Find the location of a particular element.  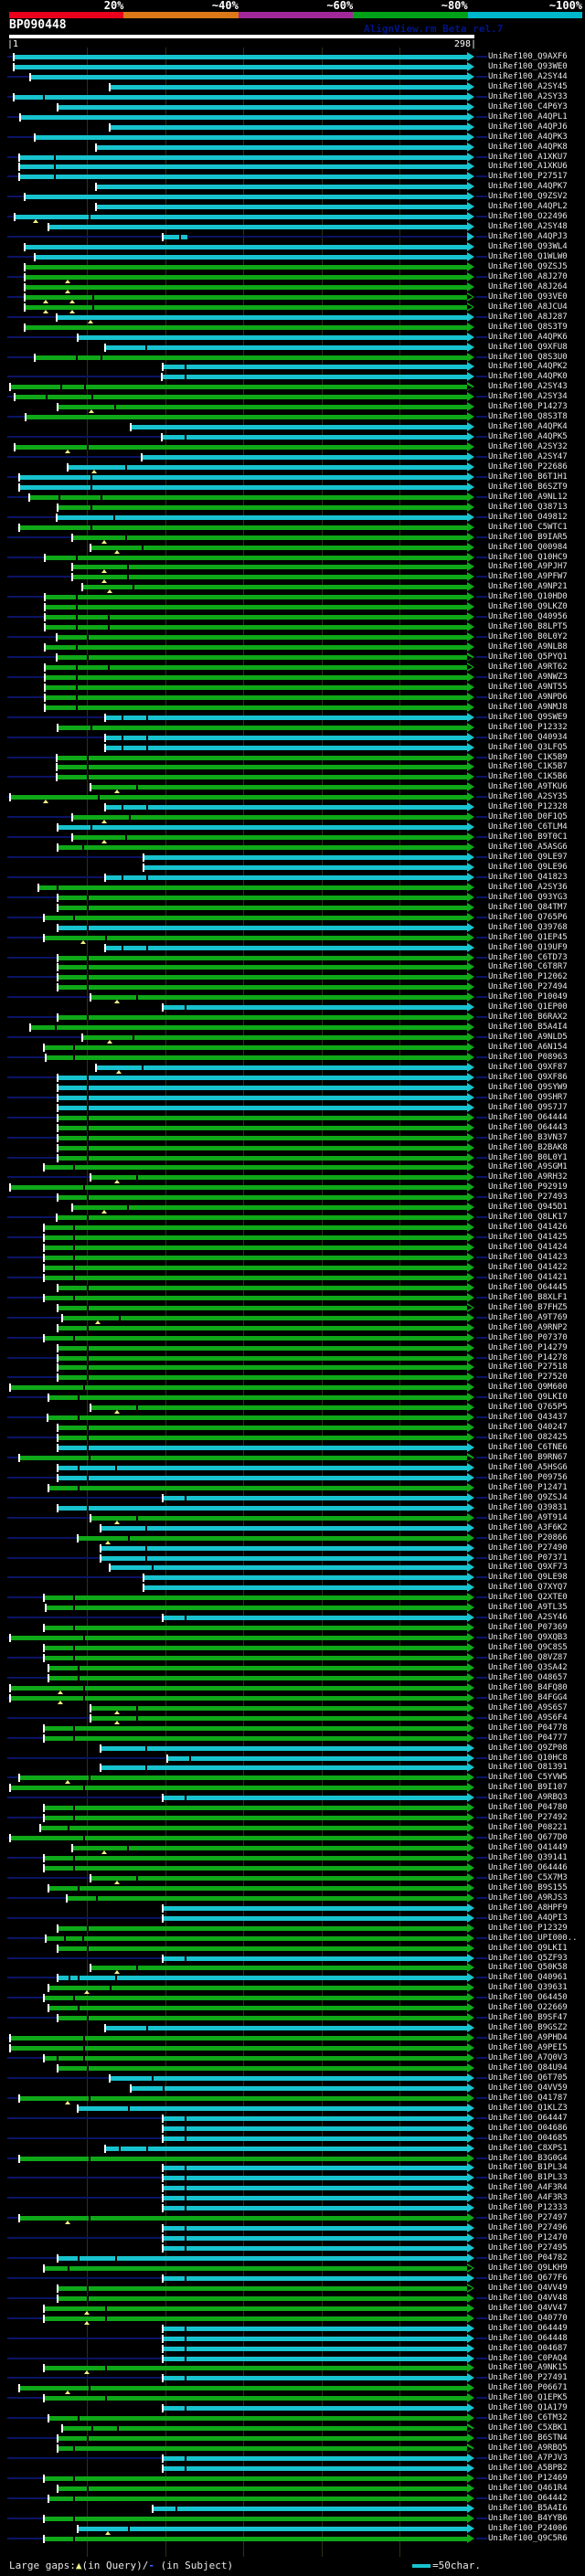

hit-label: UniRef100_B4FQ80 is located at coordinates (528, 1688).